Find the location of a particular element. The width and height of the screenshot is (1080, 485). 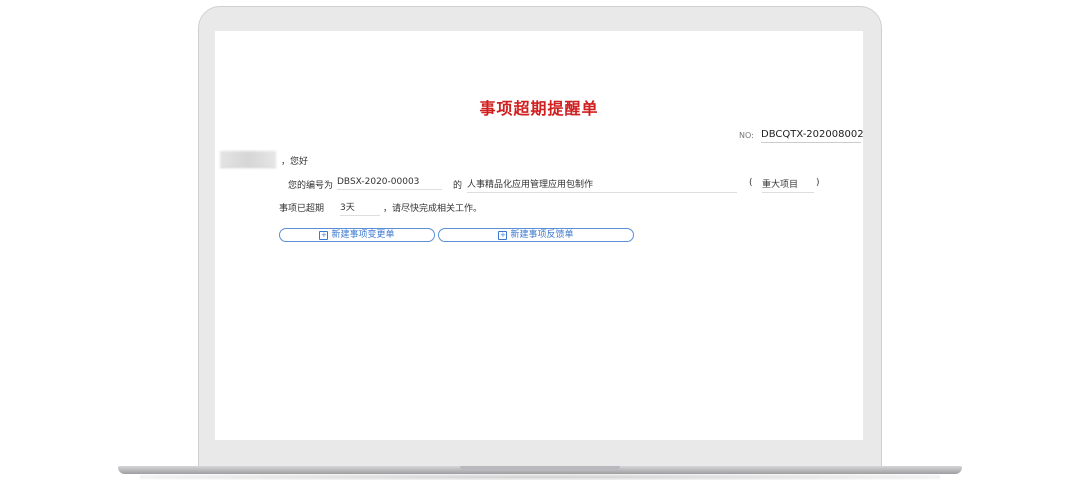

greeting-text: ，您好 is located at coordinates (295, 162).